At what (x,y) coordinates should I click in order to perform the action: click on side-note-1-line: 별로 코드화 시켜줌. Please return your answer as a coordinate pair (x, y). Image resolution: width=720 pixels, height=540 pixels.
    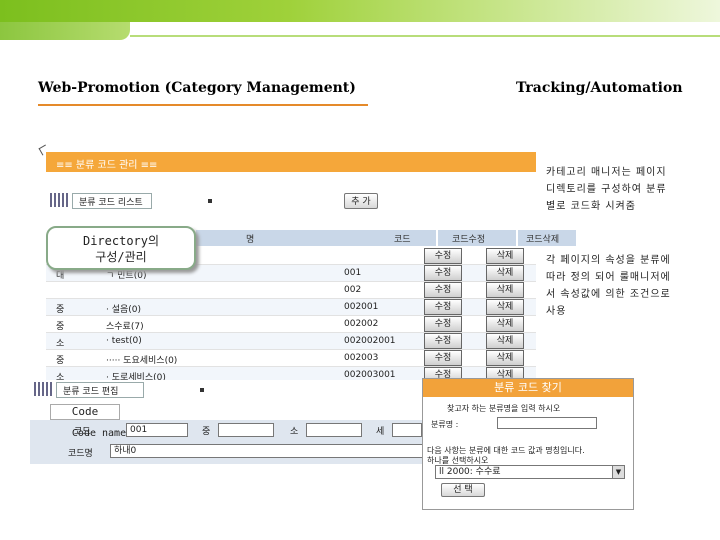
    Looking at the image, I should click on (591, 206).